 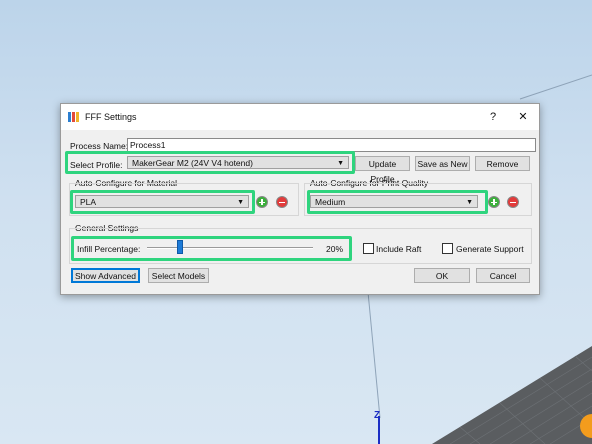 What do you see at coordinates (442, 163) in the screenshot?
I see `save-as-new-button: Save as New` at bounding box center [442, 163].